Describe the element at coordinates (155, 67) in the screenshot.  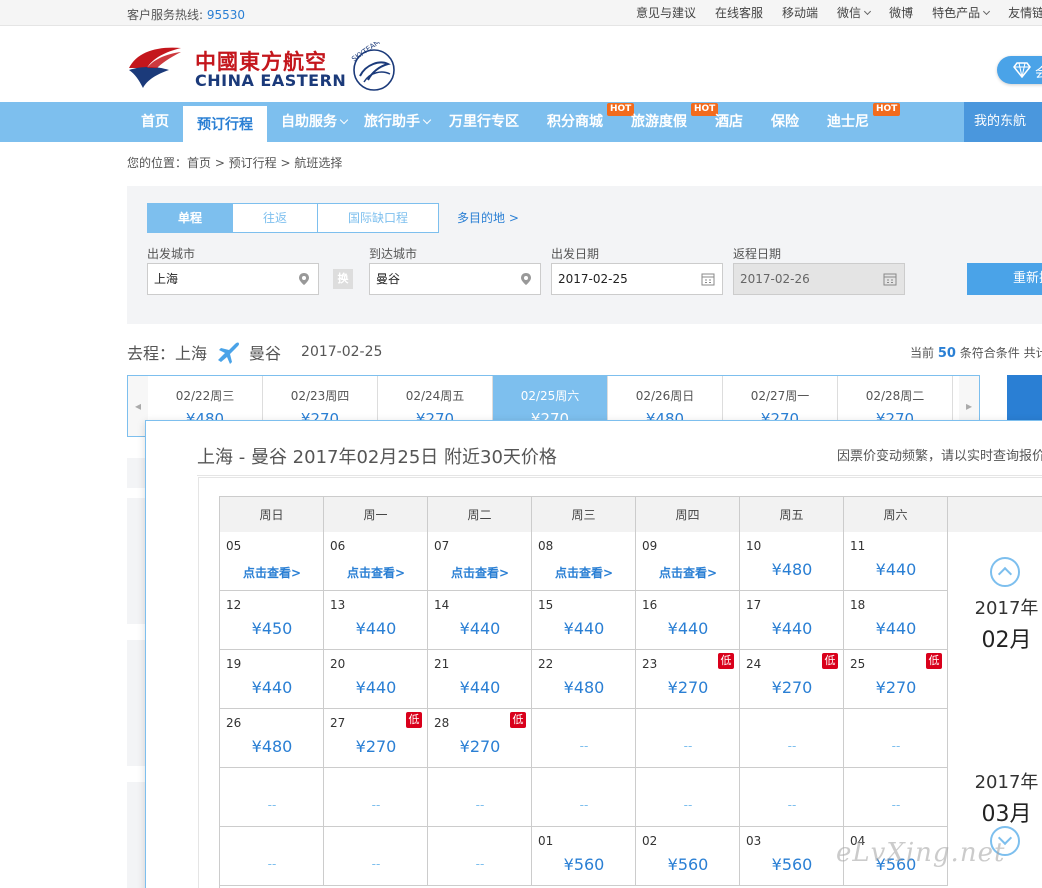
I see `china-eastern-logo-icon` at that location.